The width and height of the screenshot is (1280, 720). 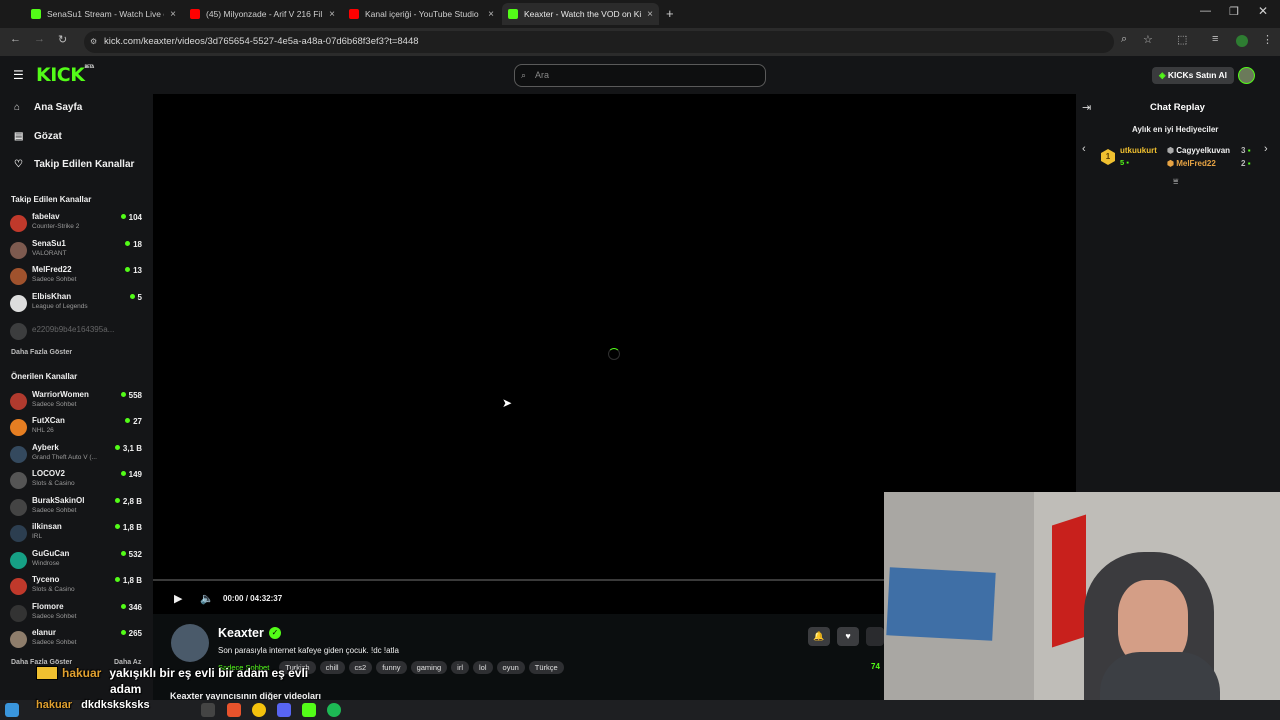 I want to click on verified-icon: ✓, so click(x=275, y=633).